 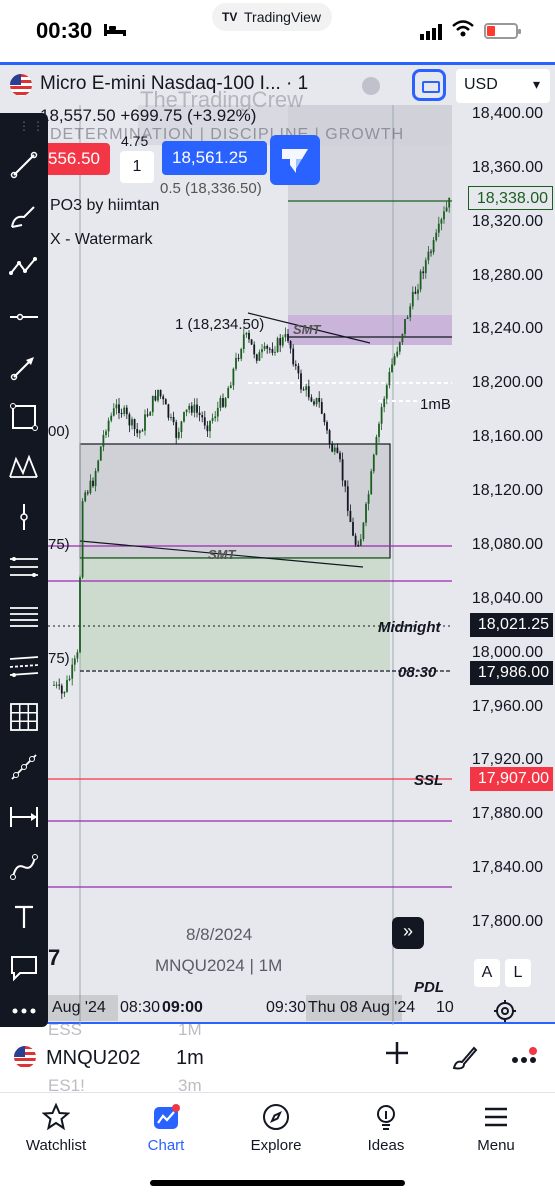 What do you see at coordinates (397, 1057) in the screenshot?
I see `add-indicator-button` at bounding box center [397, 1057].